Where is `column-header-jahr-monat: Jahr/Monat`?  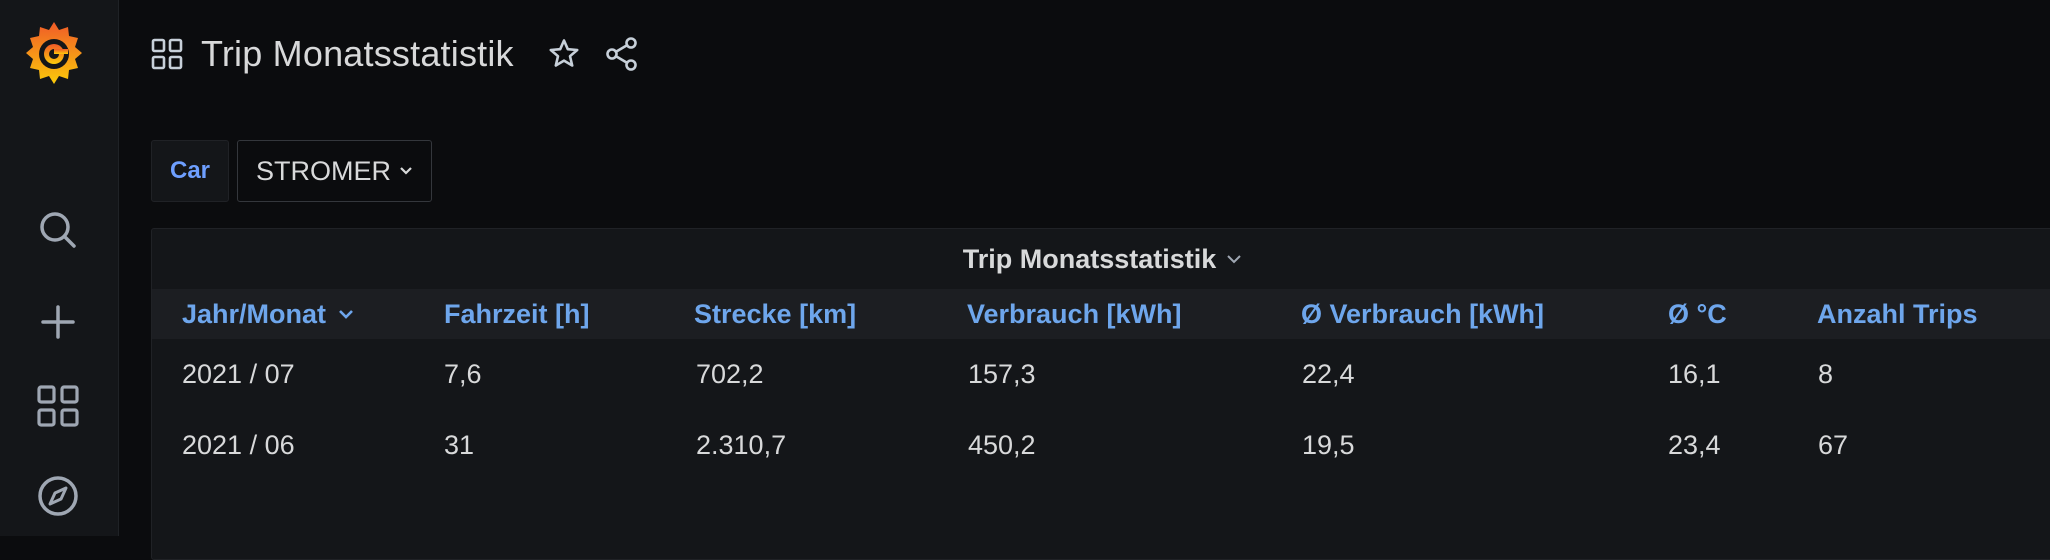 column-header-jahr-monat: Jahr/Monat is located at coordinates (268, 314).